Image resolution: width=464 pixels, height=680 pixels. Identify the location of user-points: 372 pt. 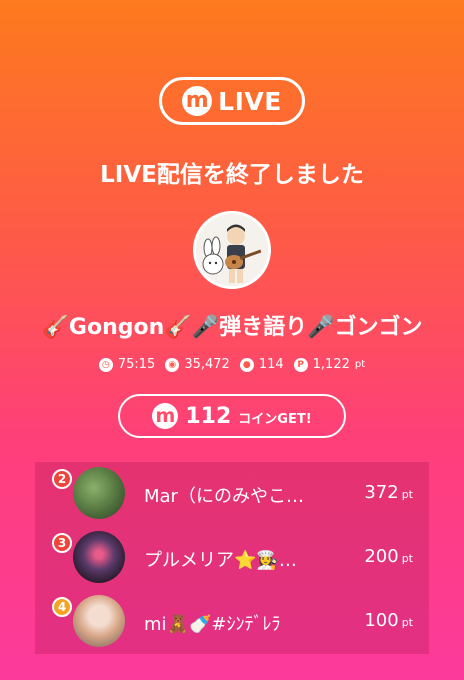
(388, 492).